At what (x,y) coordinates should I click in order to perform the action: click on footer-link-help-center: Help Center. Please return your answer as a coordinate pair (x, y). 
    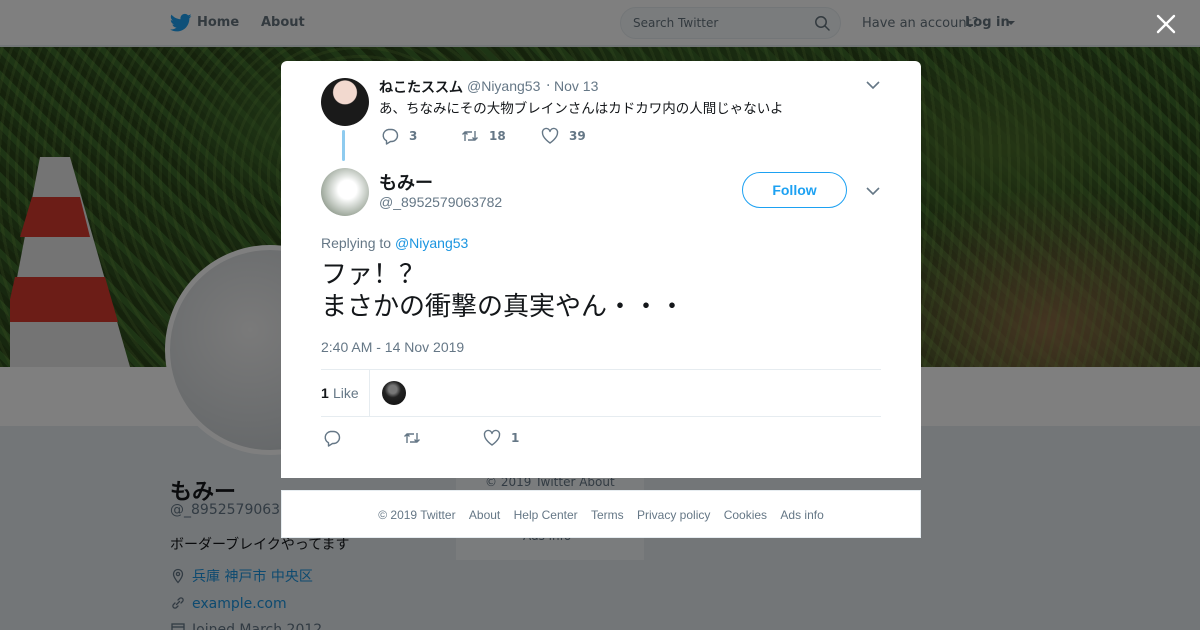
    Looking at the image, I should click on (546, 515).